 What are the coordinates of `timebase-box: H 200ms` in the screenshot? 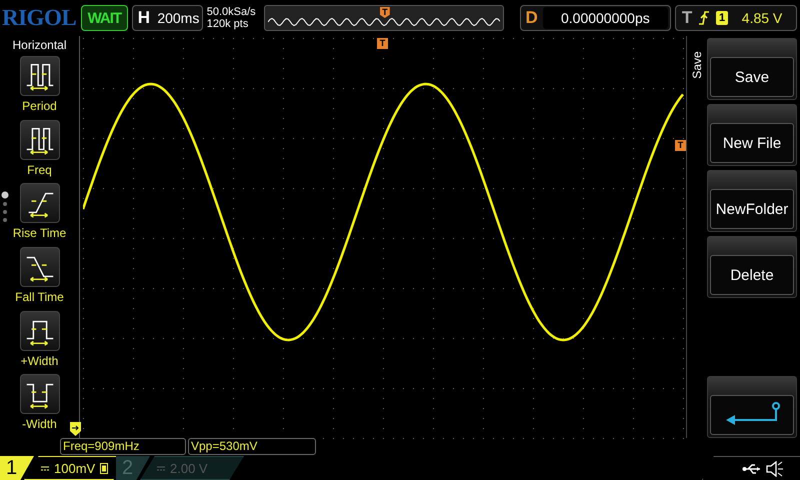 It's located at (167, 18).